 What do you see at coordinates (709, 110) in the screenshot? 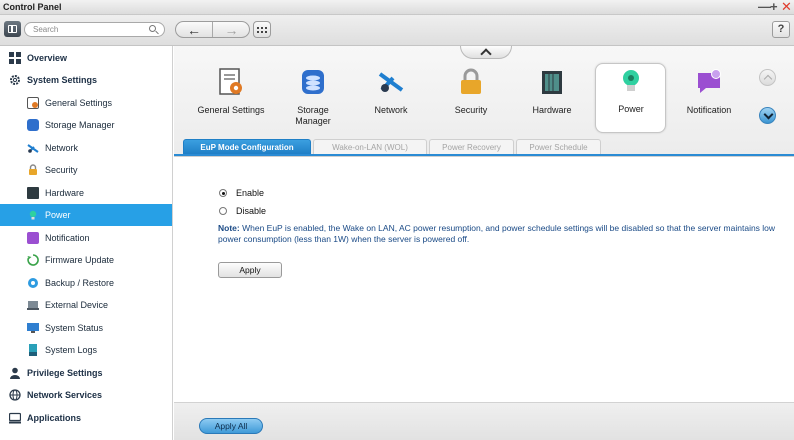
I see `app-label: Notification` at bounding box center [709, 110].